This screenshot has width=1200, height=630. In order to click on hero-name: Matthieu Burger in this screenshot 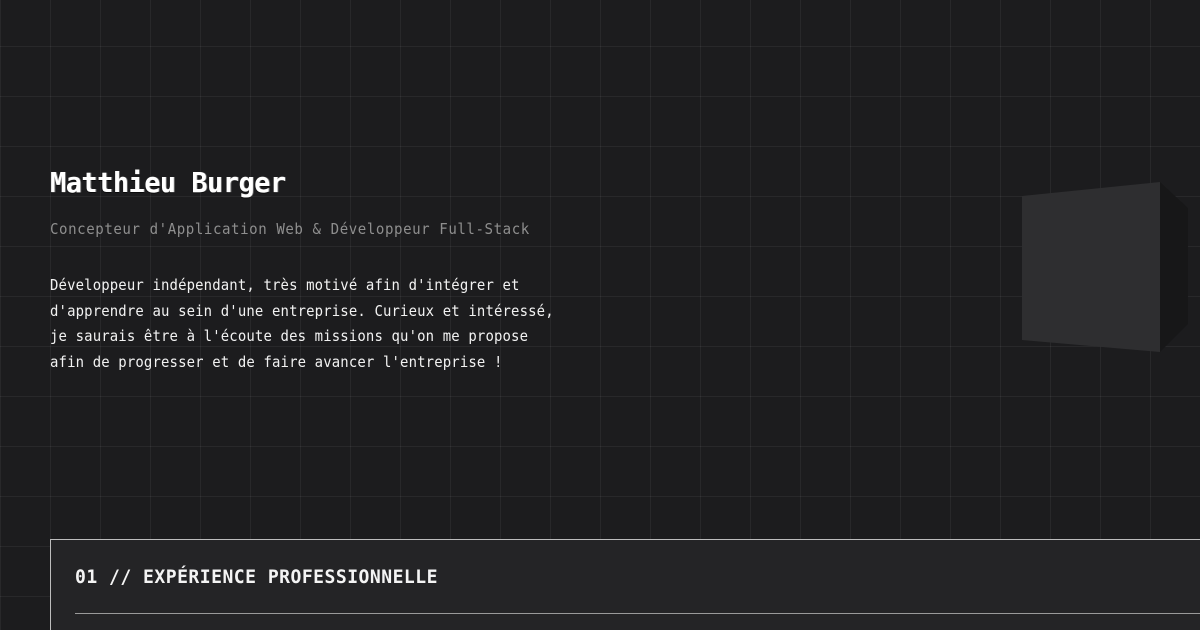, I will do `click(168, 182)`.